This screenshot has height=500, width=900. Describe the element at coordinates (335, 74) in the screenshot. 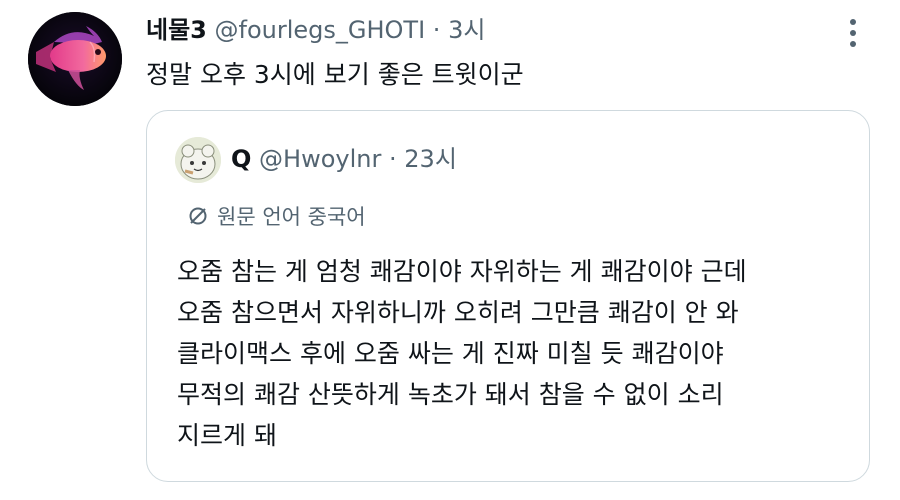

I see `tweet-text: 정말 오후 3시에 보기 좋은 트윗이군` at that location.